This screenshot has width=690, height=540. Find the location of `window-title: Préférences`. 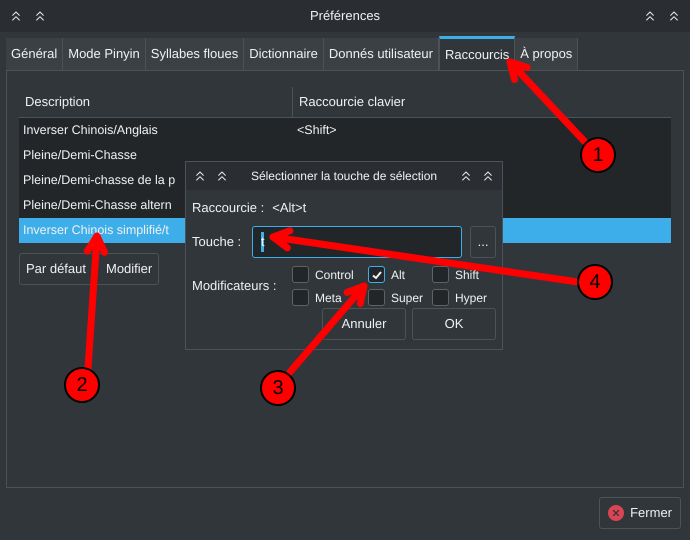

window-title: Préférences is located at coordinates (345, 16).